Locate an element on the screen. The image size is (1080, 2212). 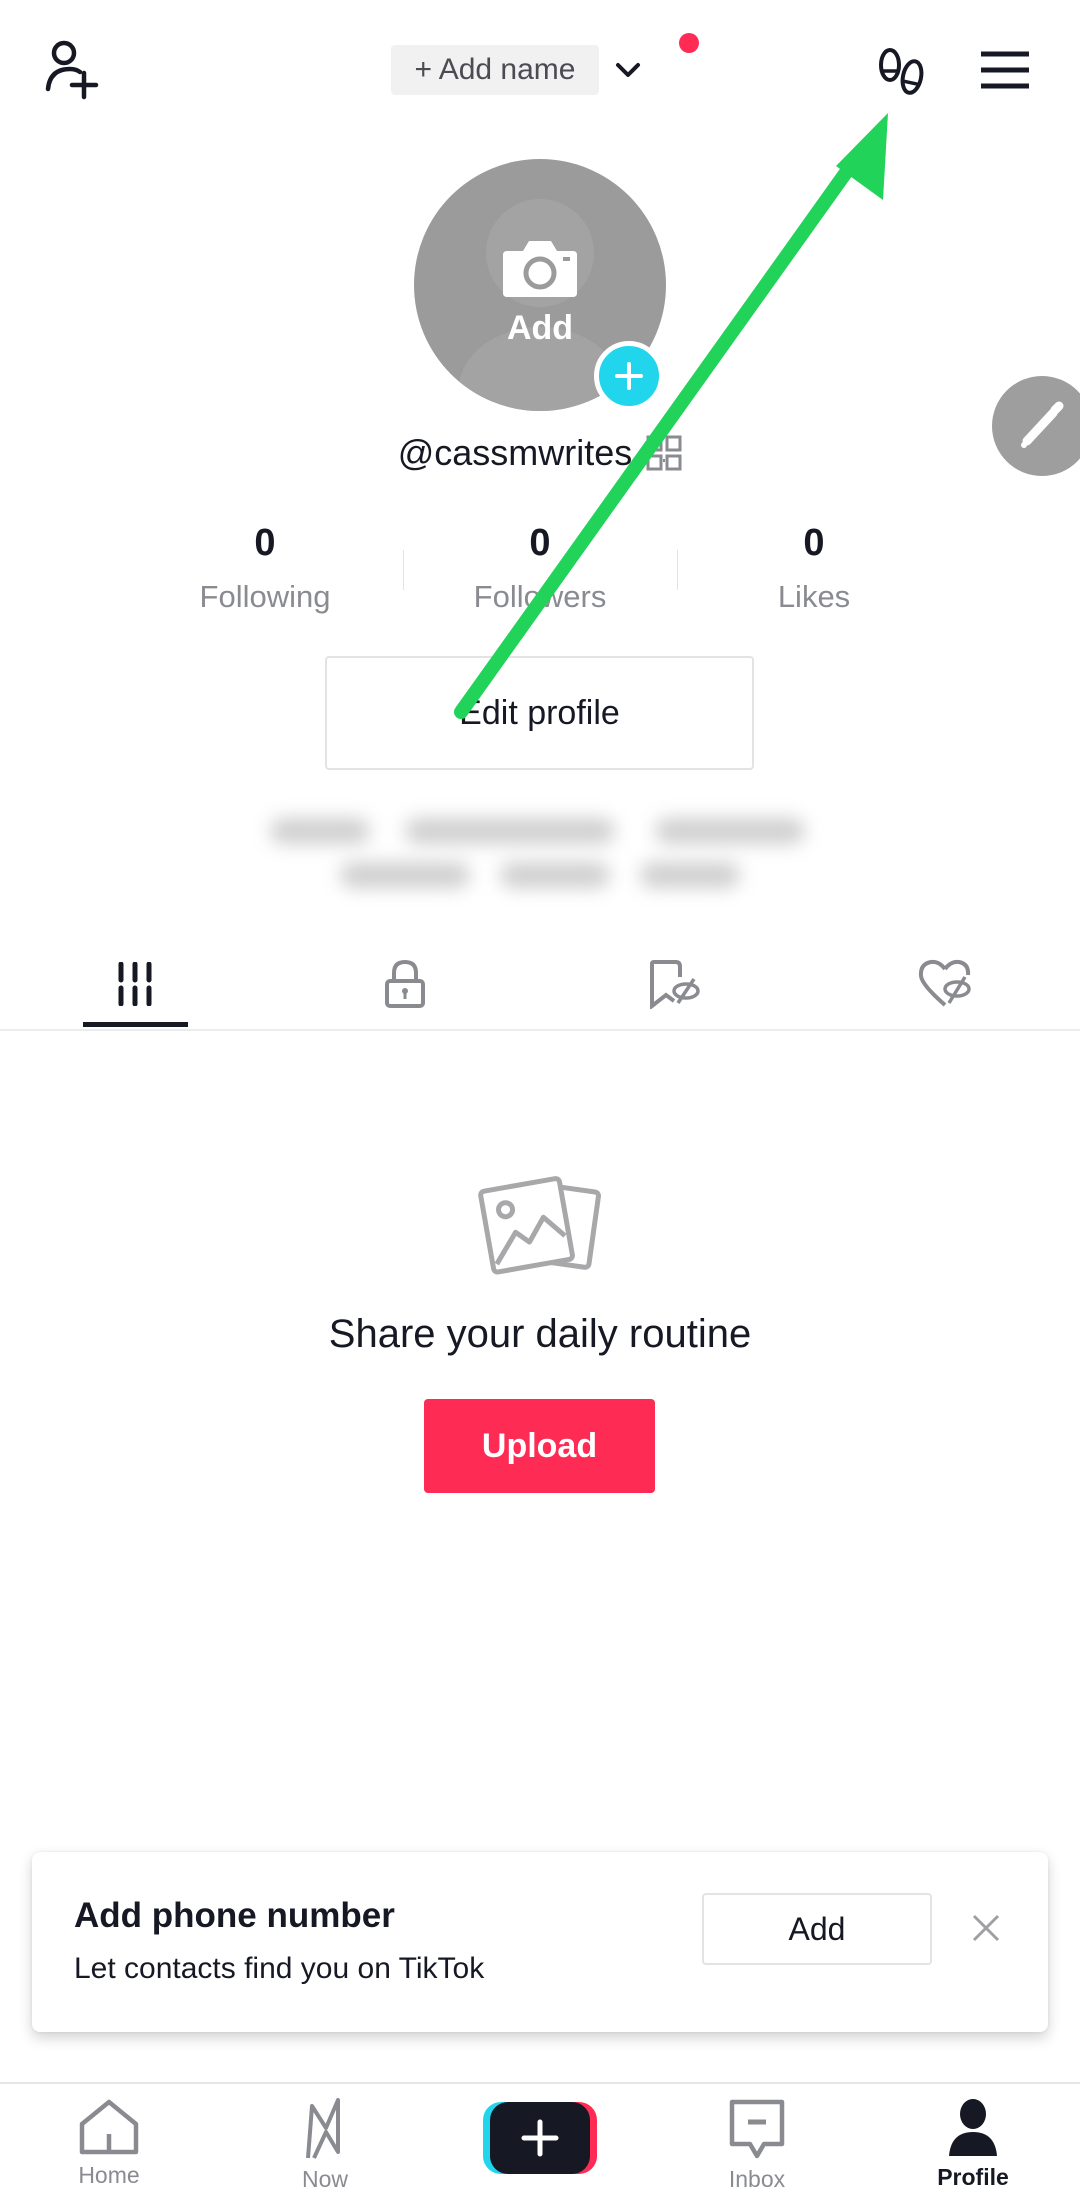
add-phone-label: Add is located at coordinates (817, 1928).